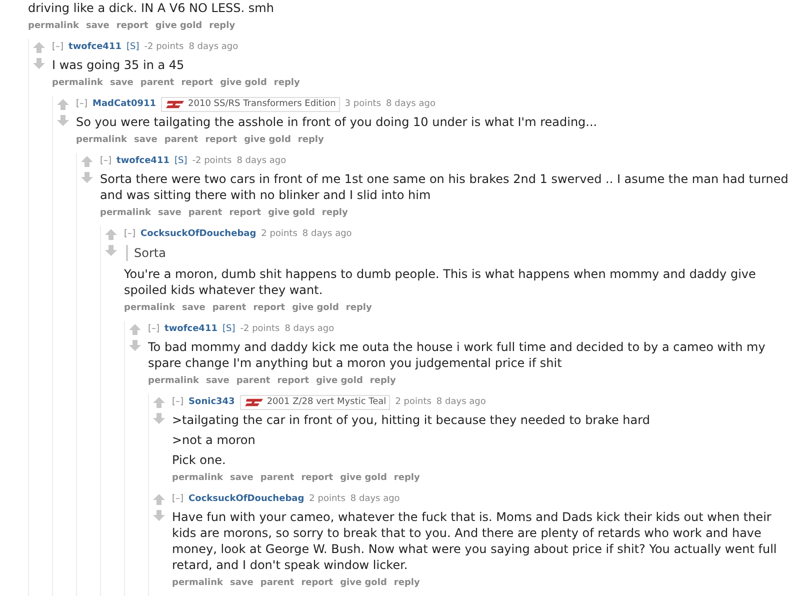 This screenshot has width=800, height=600. Describe the element at coordinates (459, 253) in the screenshot. I see `quoted-text: Sorta` at that location.